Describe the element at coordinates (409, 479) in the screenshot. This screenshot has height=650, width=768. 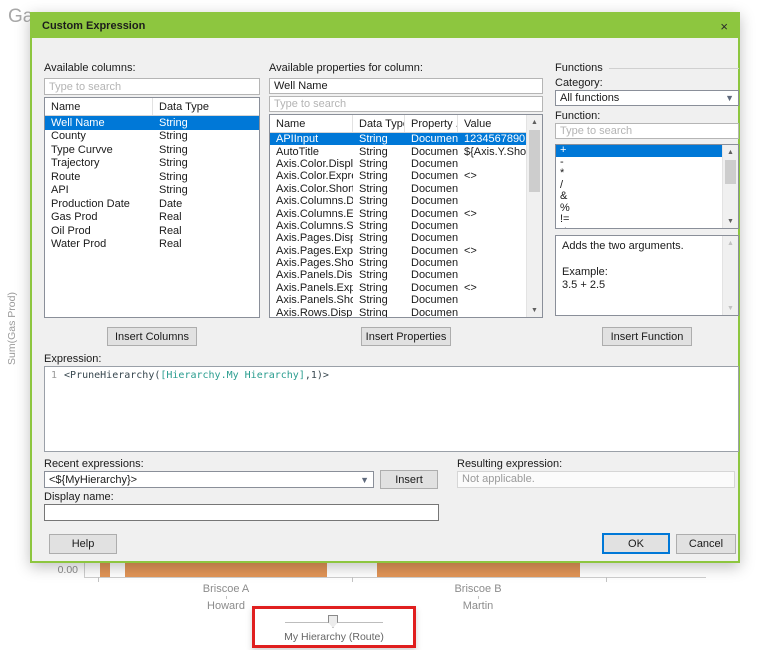
I see `insert-recent-button: Insert` at that location.